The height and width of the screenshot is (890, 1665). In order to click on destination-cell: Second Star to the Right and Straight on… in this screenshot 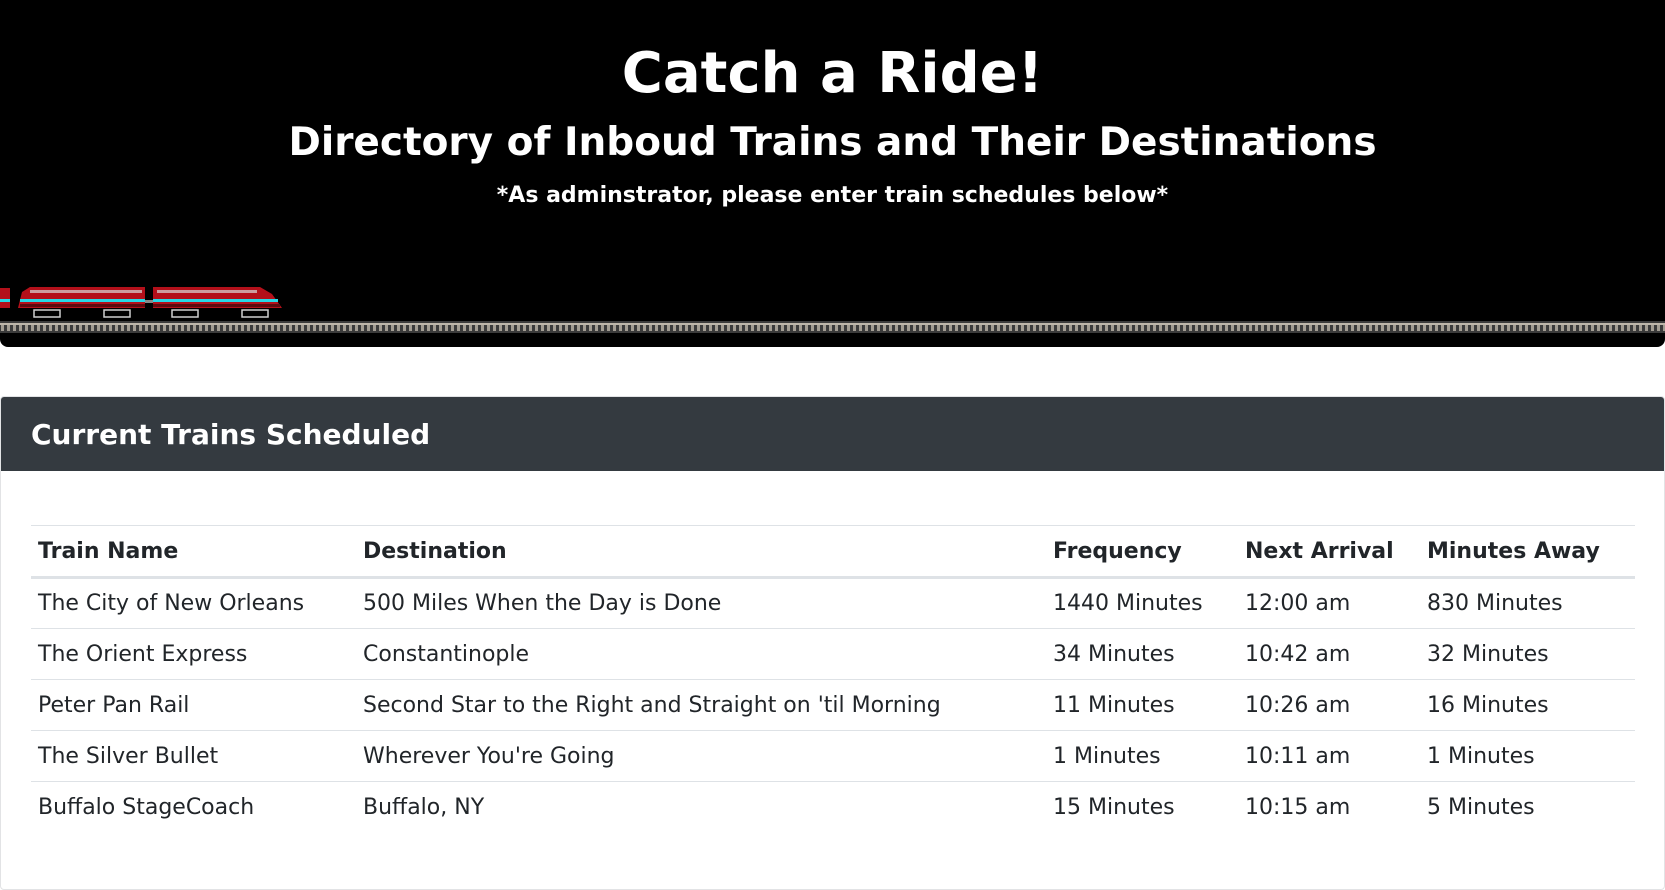, I will do `click(652, 705)`.